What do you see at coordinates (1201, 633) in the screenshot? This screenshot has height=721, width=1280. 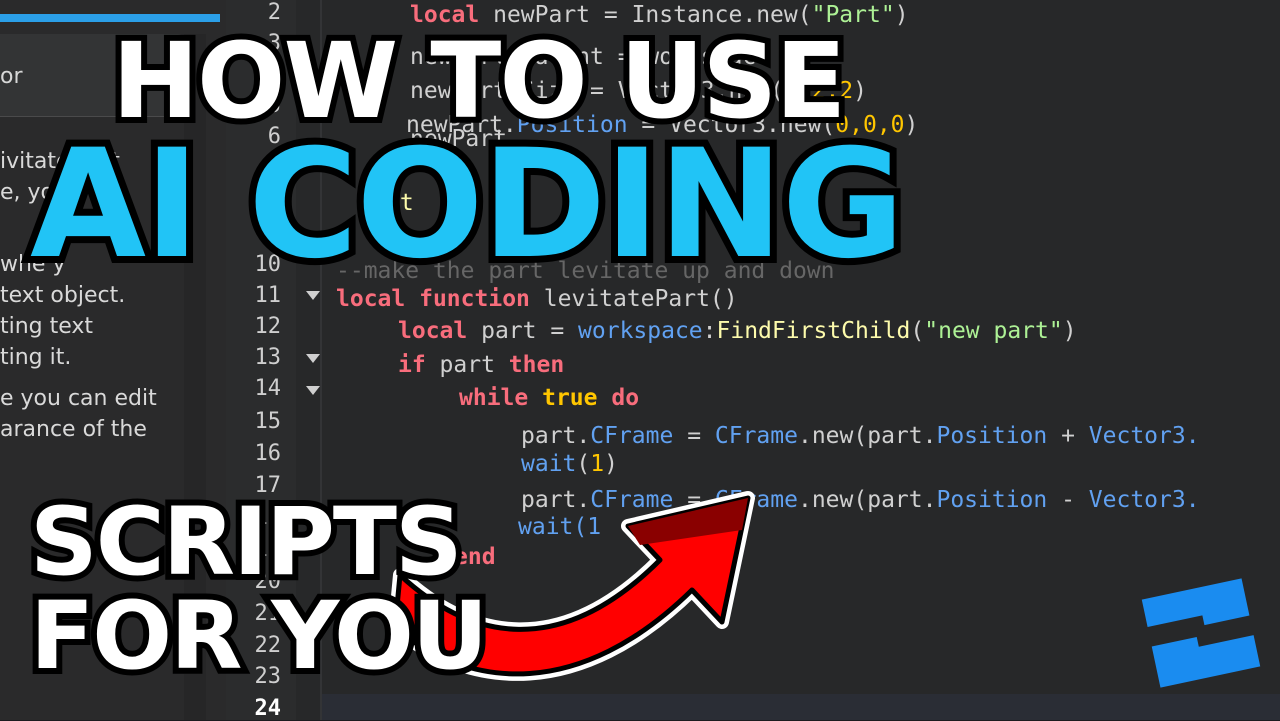 I see `roblox-studio-logo-icon` at bounding box center [1201, 633].